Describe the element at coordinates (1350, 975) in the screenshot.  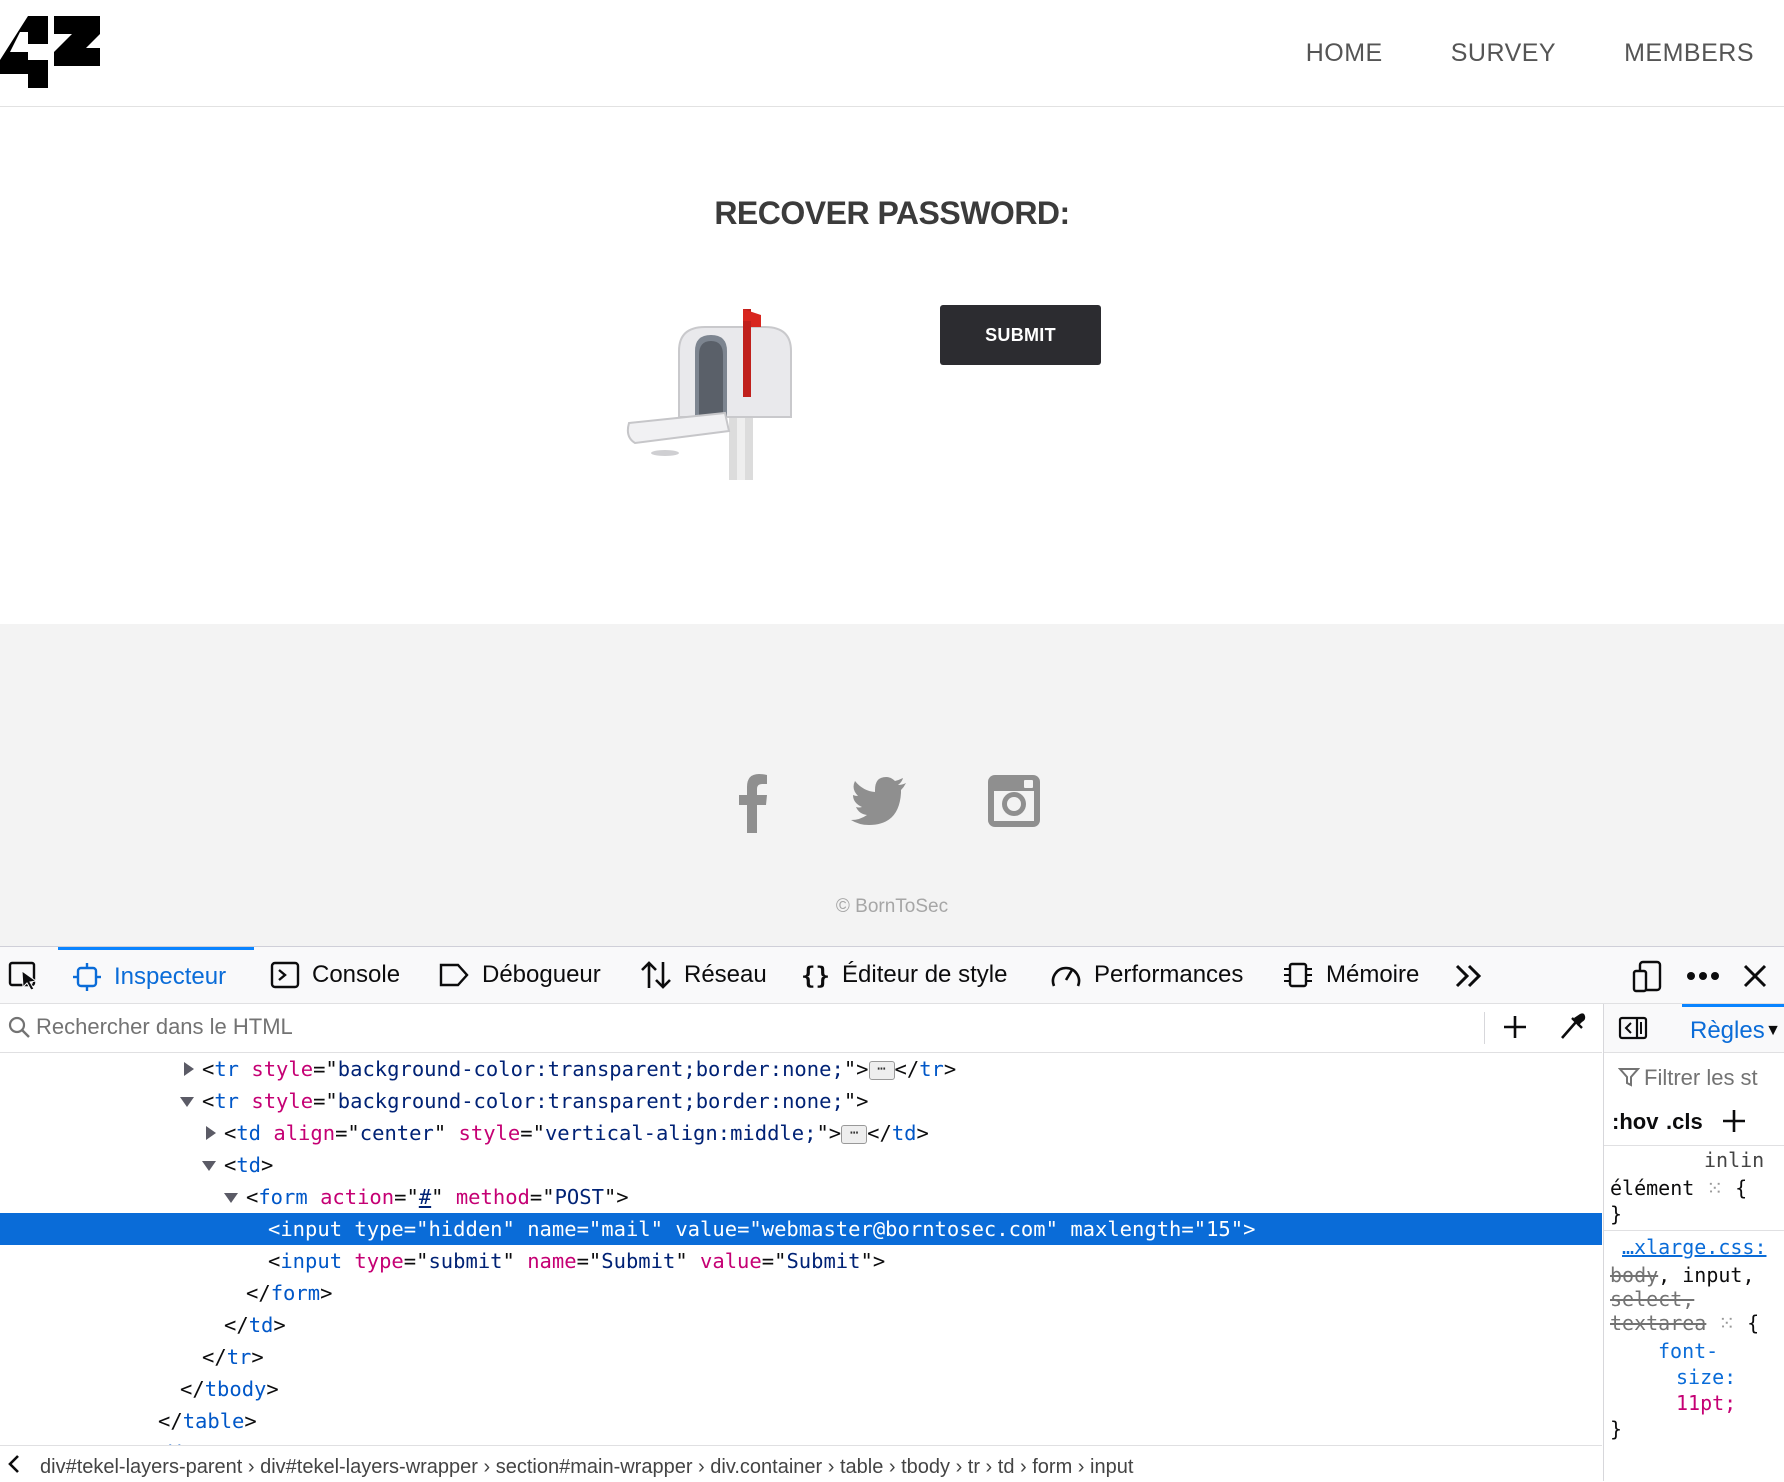
I see `tab-memoire: Mémoire` at that location.